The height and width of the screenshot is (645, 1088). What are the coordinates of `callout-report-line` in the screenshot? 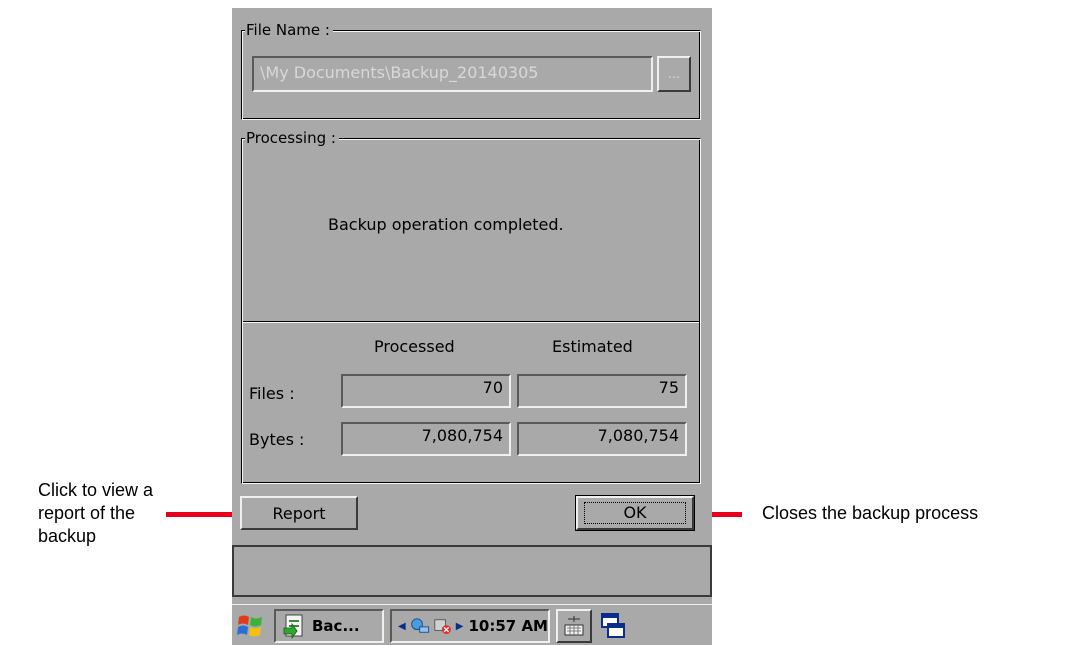 It's located at (202, 514).